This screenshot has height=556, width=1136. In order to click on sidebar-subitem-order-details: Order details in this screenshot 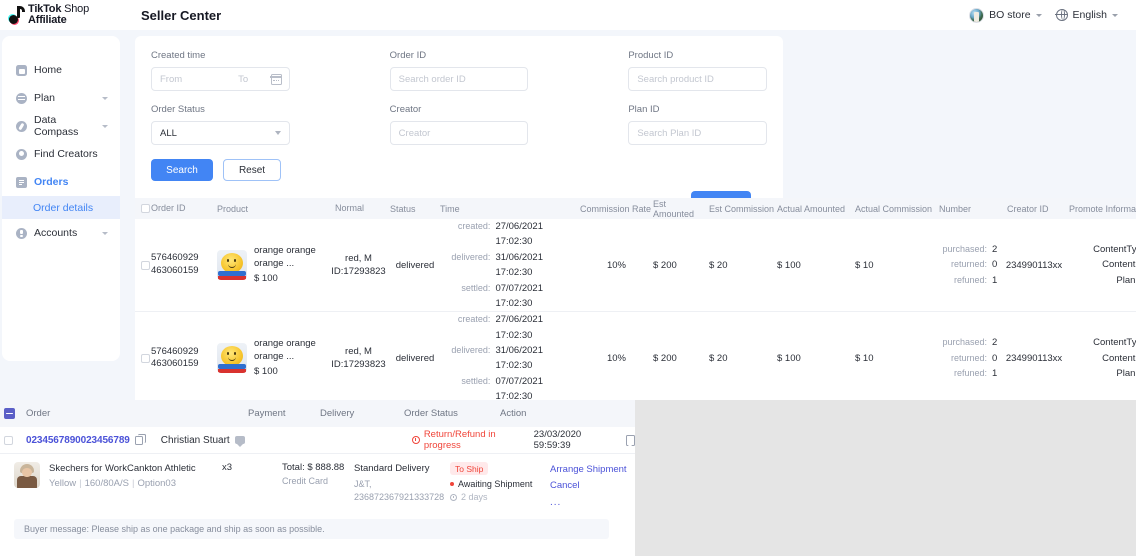, I will do `click(61, 207)`.